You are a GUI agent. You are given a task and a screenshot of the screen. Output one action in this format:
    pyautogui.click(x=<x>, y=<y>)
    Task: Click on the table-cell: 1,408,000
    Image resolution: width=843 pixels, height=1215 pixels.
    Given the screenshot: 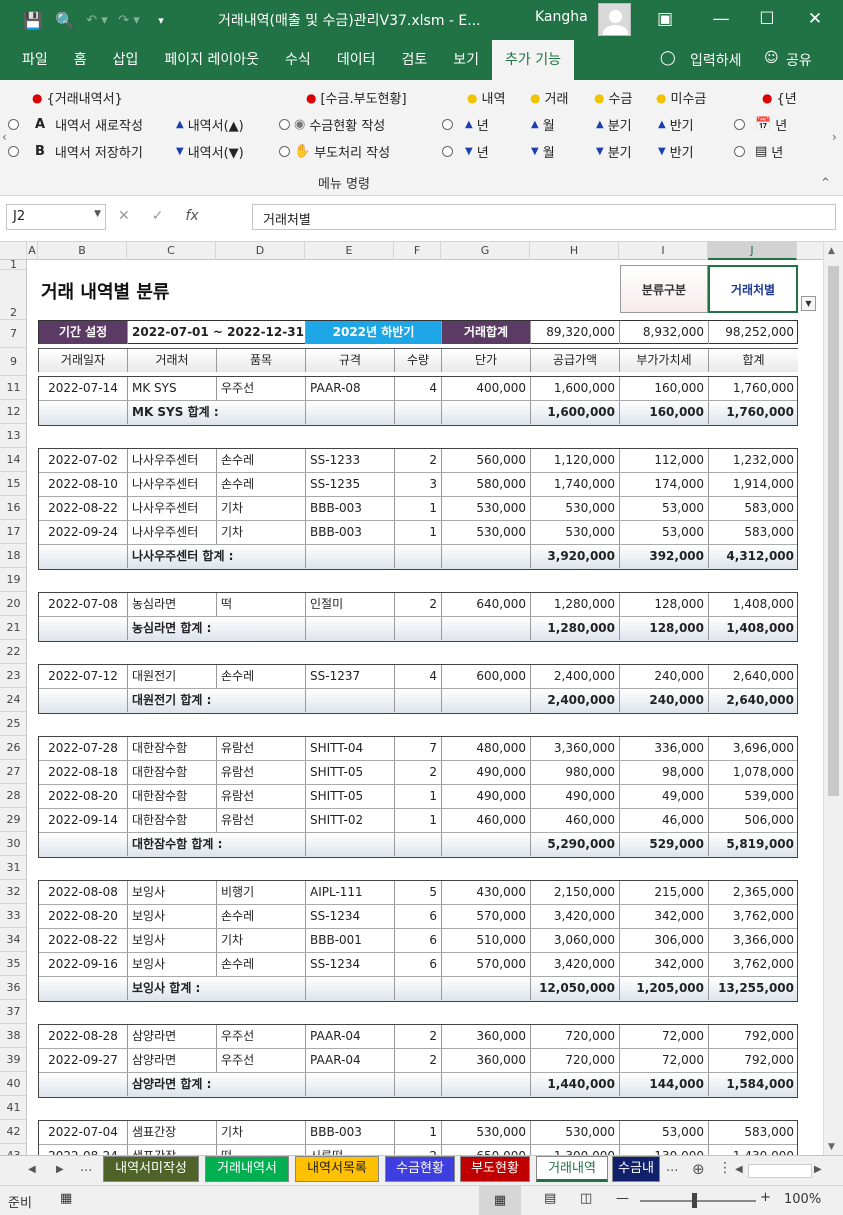 What is the action you would take?
    pyautogui.click(x=753, y=604)
    